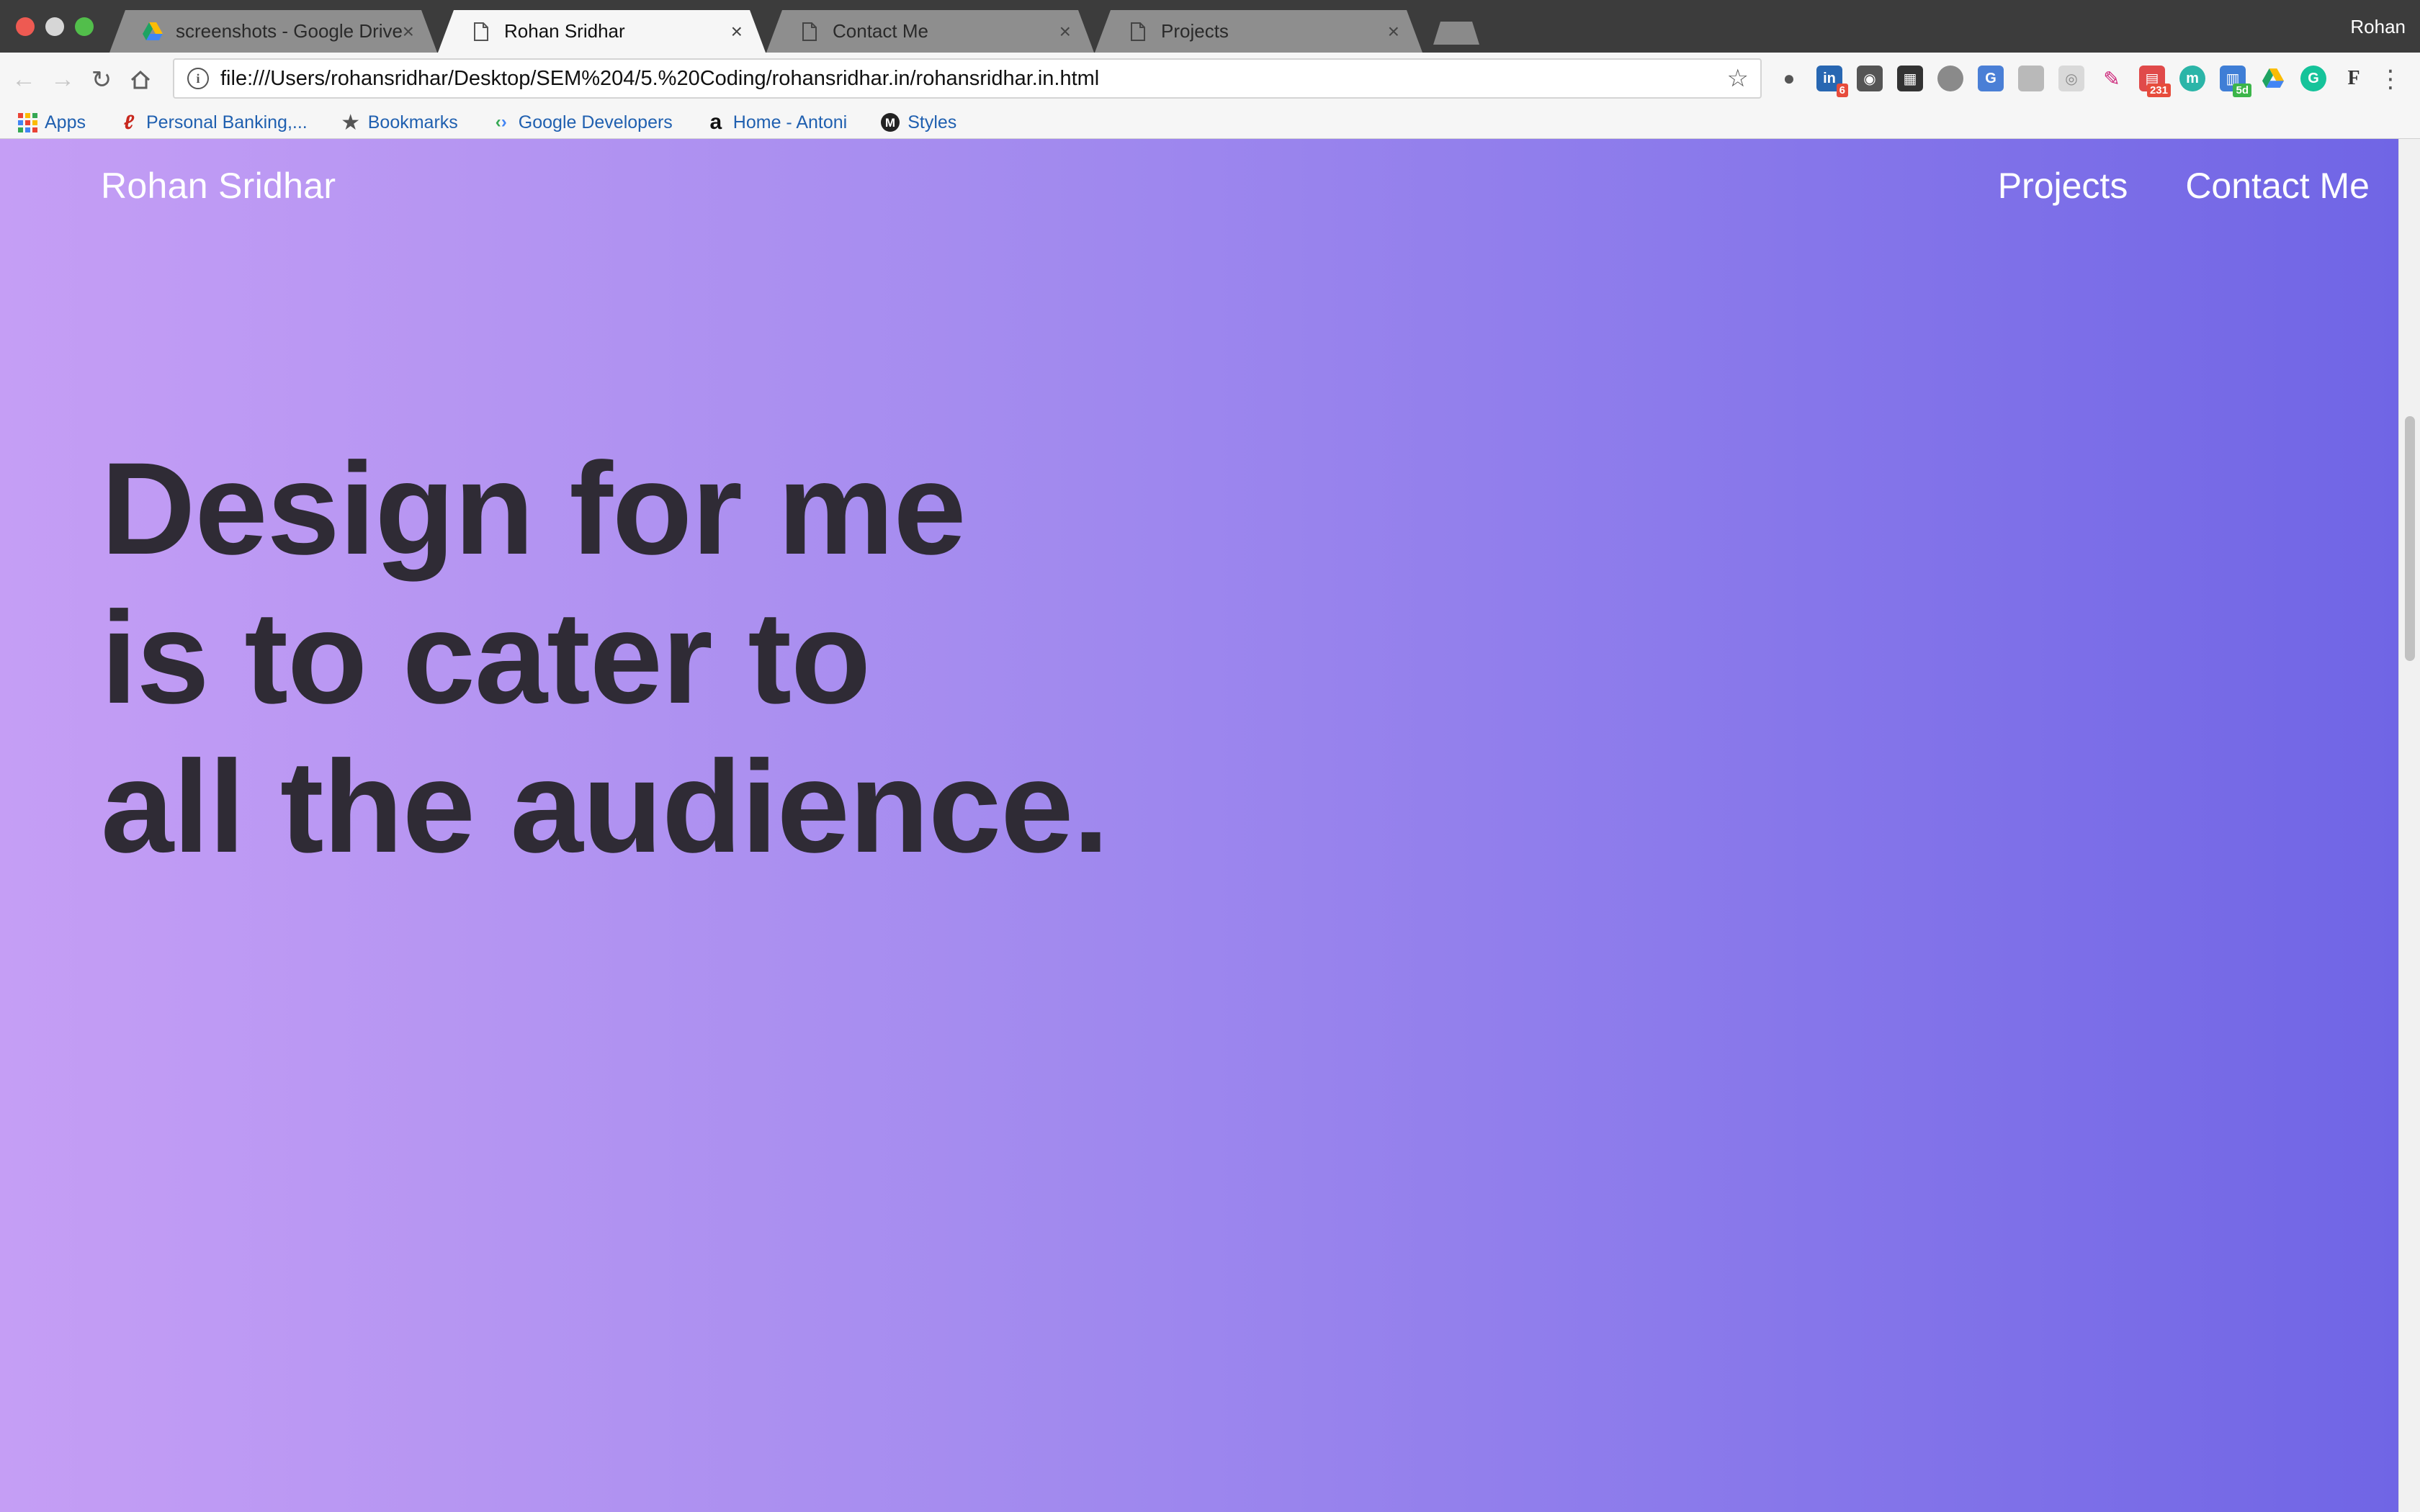 The height and width of the screenshot is (1512, 2420). I want to click on window-controls, so click(55, 26).